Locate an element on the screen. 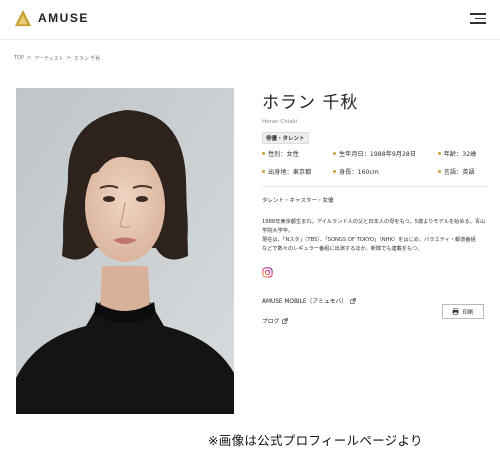 The height and width of the screenshot is (460, 500). site-header: AMUSE is located at coordinates (250, 20).